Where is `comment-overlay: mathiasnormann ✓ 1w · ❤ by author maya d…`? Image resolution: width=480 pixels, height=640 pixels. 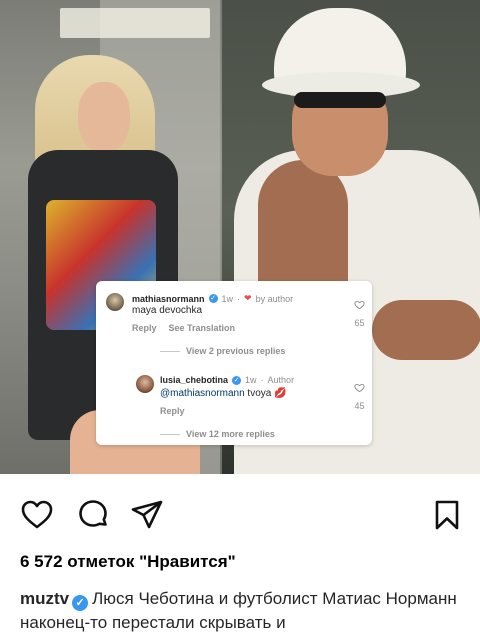 comment-overlay: mathiasnormann ✓ 1w · ❤ by author maya d… is located at coordinates (234, 363).